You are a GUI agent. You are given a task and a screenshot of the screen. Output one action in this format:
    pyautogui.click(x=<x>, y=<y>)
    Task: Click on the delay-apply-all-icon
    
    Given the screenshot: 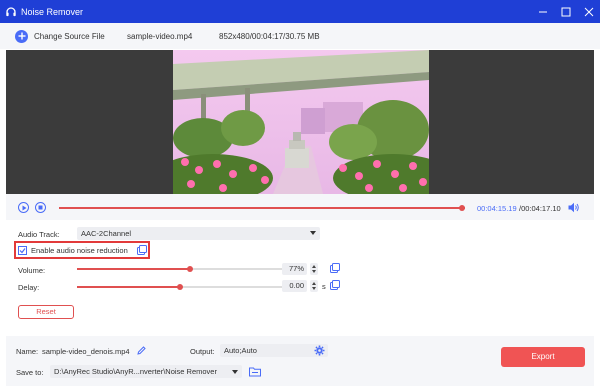 What is the action you would take?
    pyautogui.click(x=335, y=285)
    